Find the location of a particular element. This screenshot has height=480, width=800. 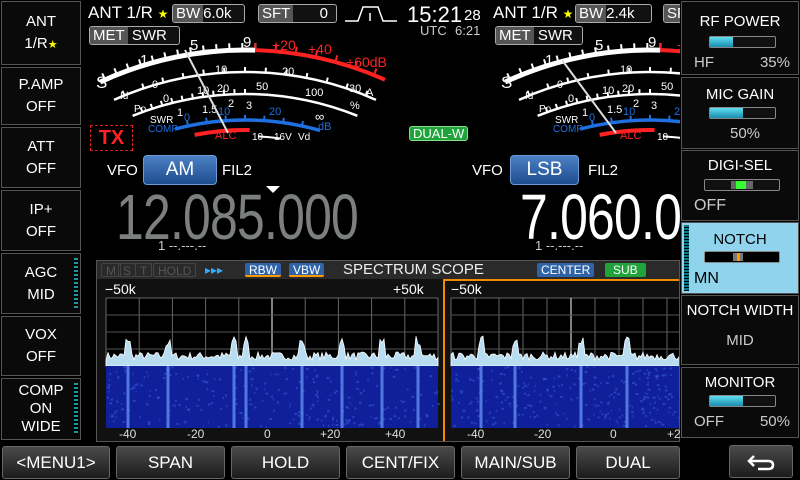

ipplus-button: IP+ OFF is located at coordinates (41, 220).